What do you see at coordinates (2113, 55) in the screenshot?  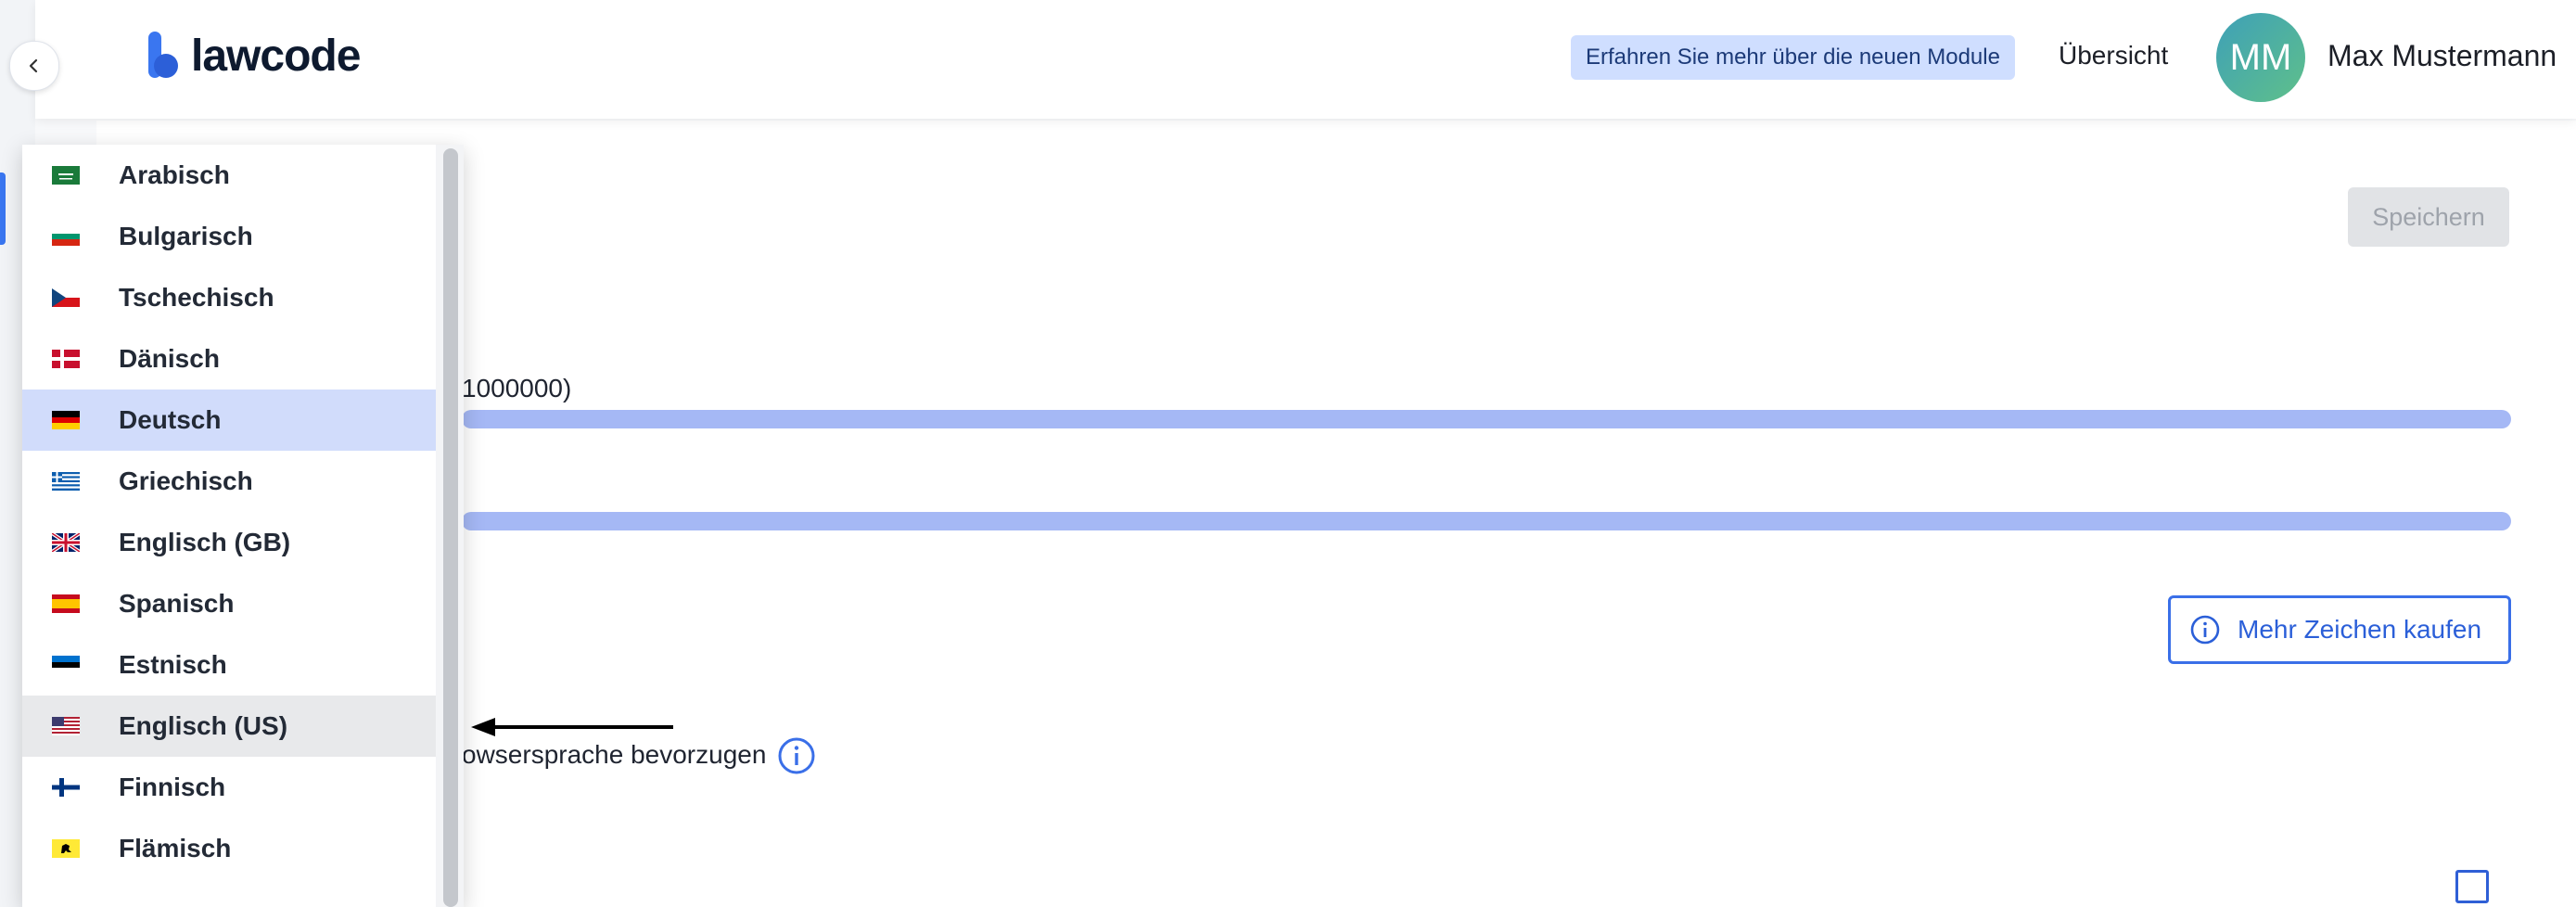 I see `overview-link: Übersicht` at bounding box center [2113, 55].